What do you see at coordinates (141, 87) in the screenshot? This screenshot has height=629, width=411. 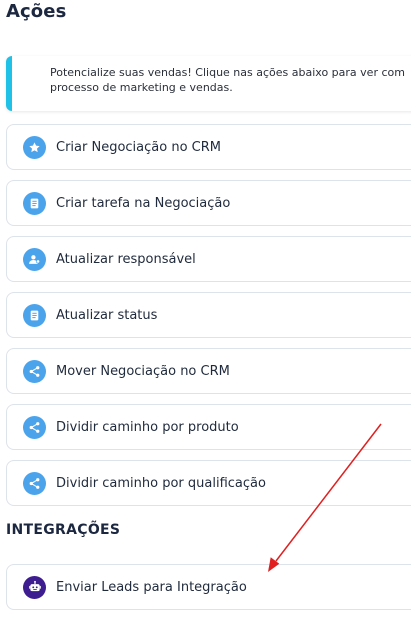 I see `info-banner-line-2: processo de marketing e vendas.` at bounding box center [141, 87].